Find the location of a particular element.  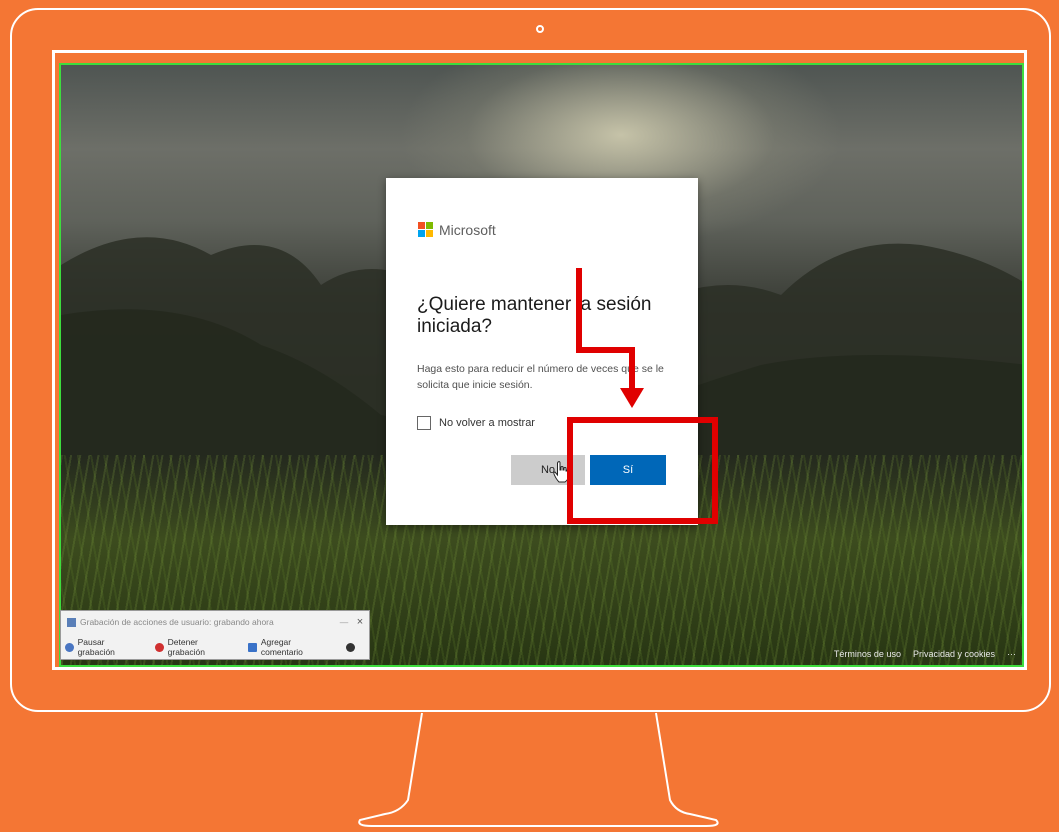

checkbox-icon is located at coordinates (424, 423).